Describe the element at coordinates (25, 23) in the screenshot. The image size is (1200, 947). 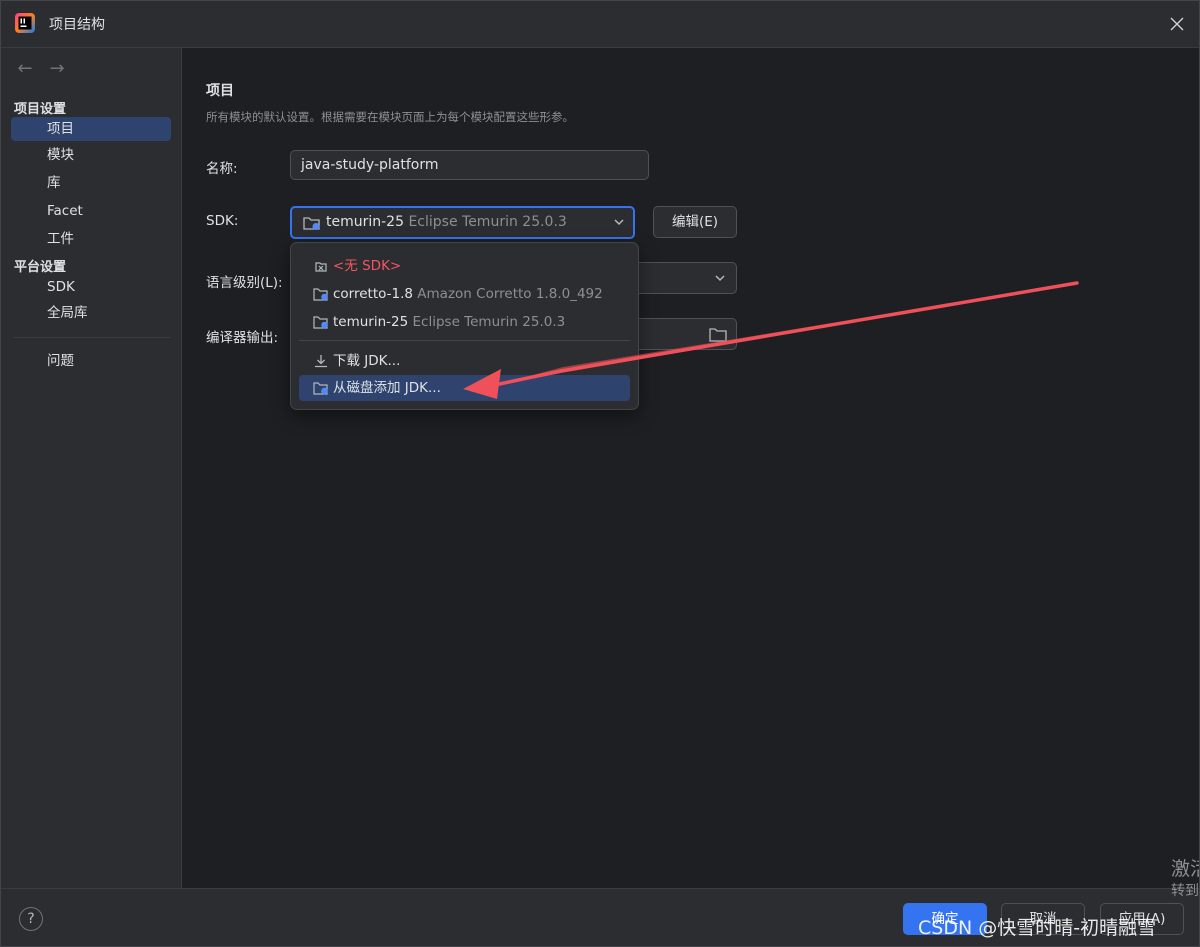
I see `intellij-app-icon` at that location.